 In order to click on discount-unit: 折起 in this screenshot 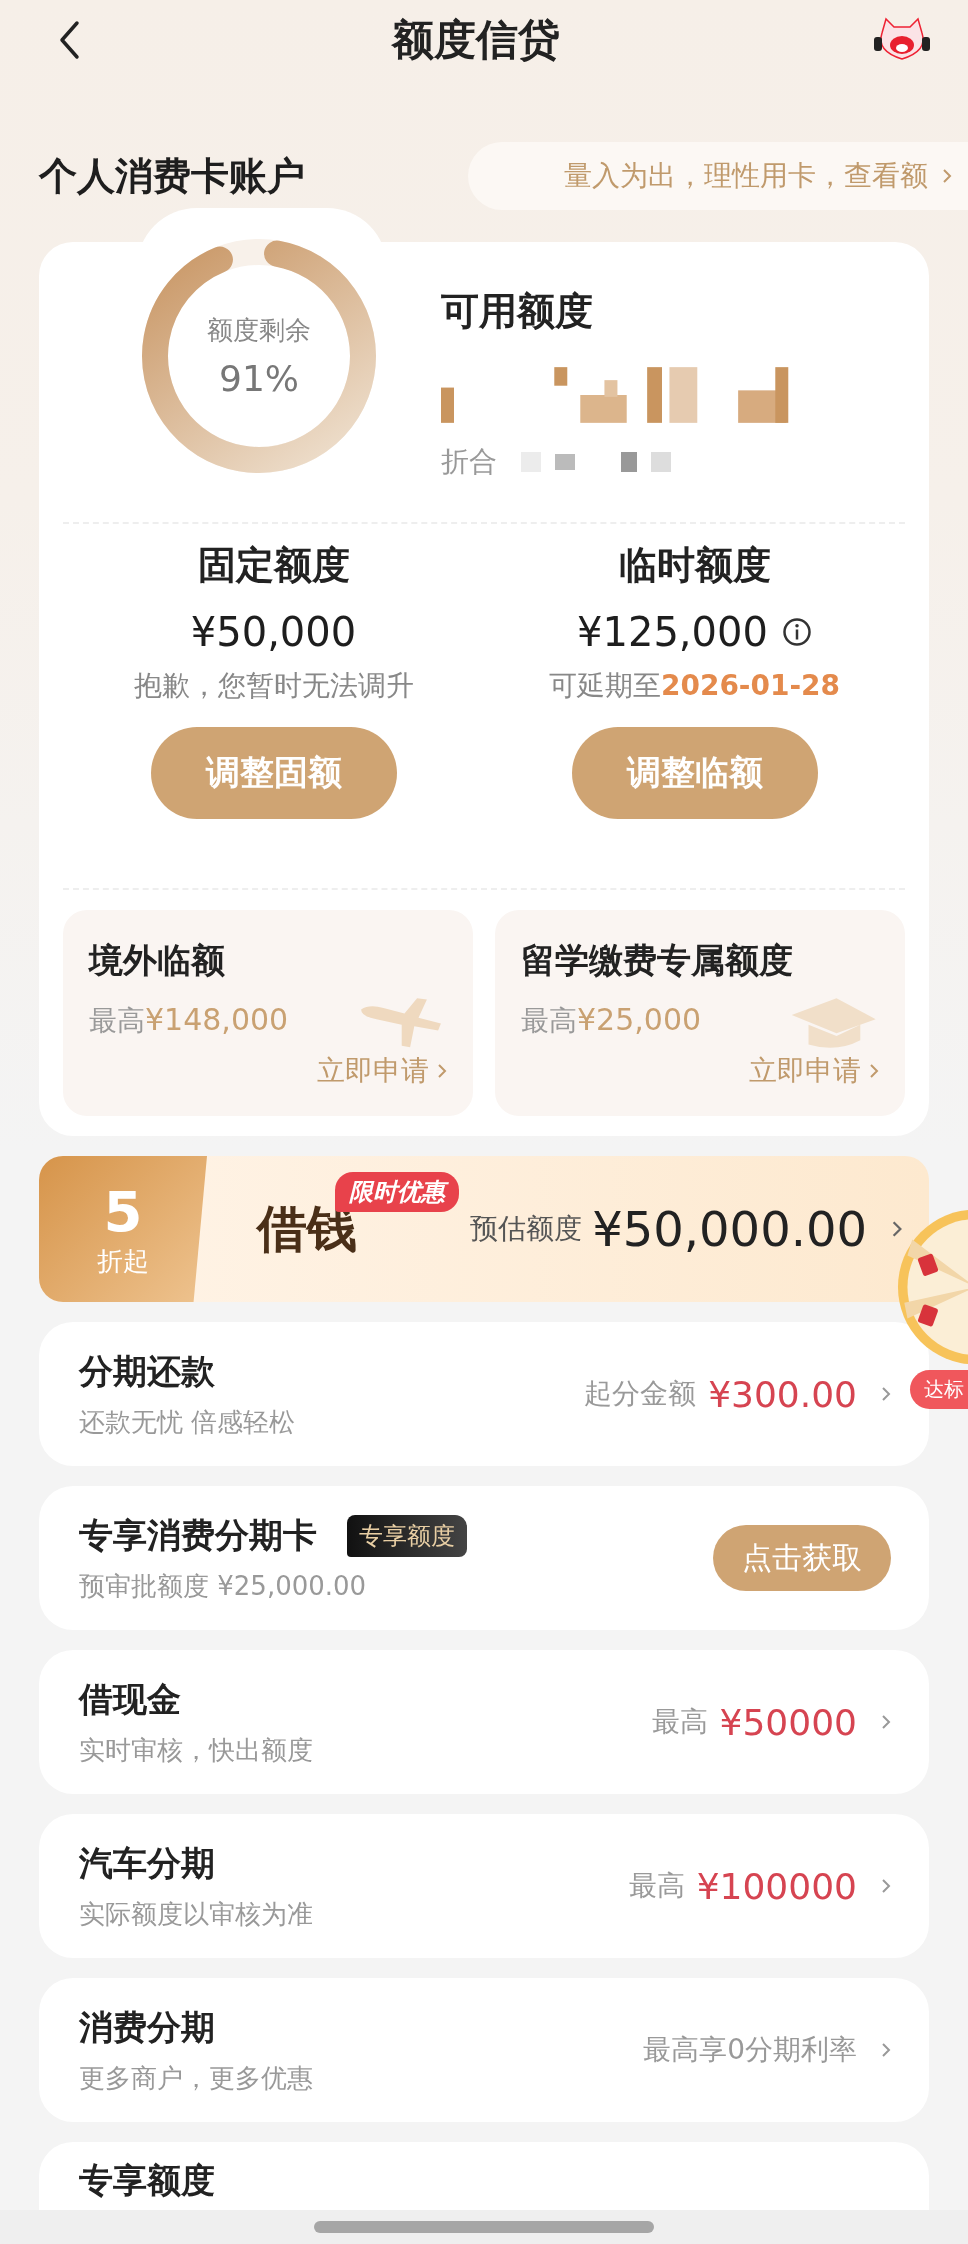, I will do `click(123, 1261)`.